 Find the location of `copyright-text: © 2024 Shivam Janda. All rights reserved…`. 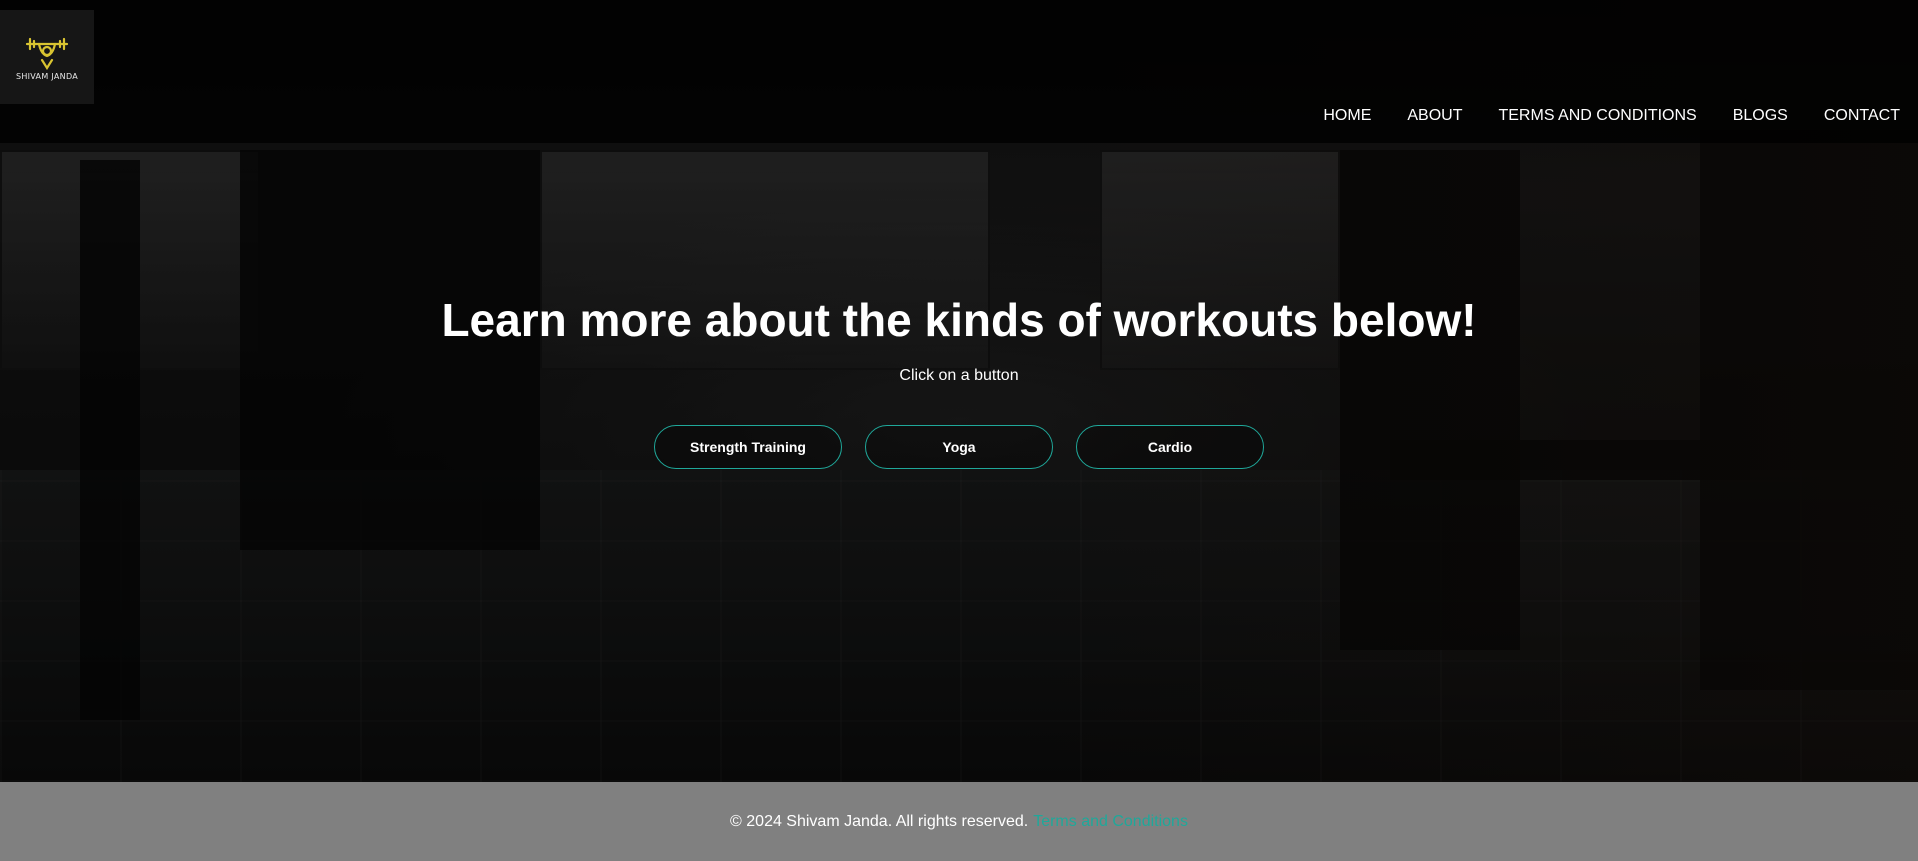

copyright-text: © 2024 Shivam Janda. All rights reserved… is located at coordinates (879, 821).